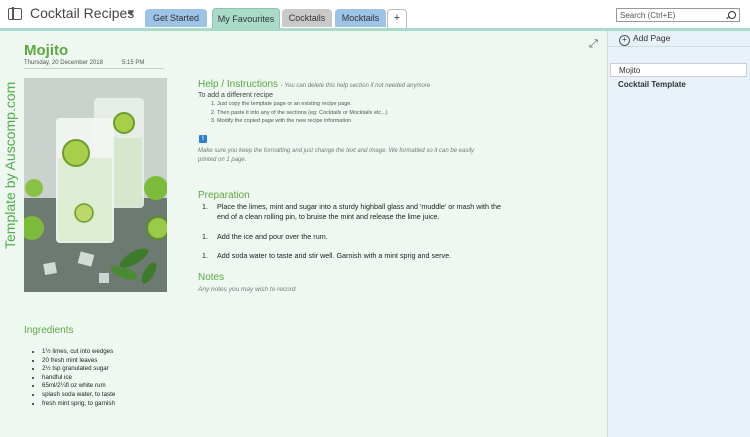 The height and width of the screenshot is (437, 750). I want to click on ingredient-item: 2½ tsp granulated sugar, so click(78, 369).